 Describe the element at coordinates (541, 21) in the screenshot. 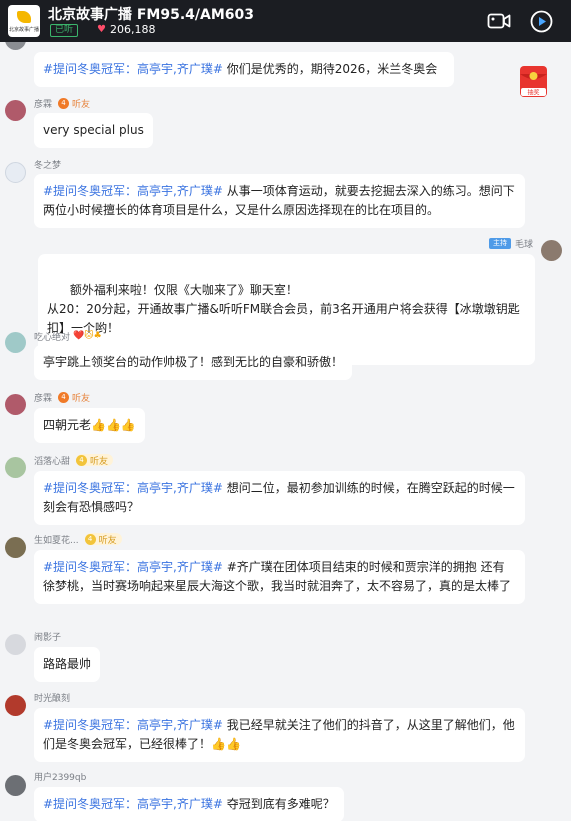

I see `play-icon` at that location.